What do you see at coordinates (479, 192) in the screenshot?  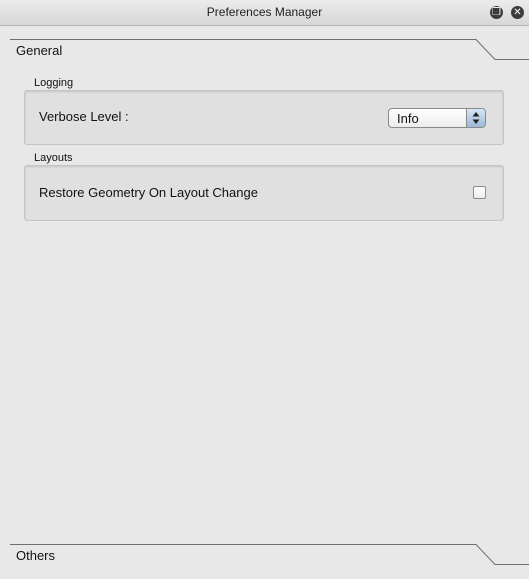 I see `restore-geometry-checkbox` at bounding box center [479, 192].